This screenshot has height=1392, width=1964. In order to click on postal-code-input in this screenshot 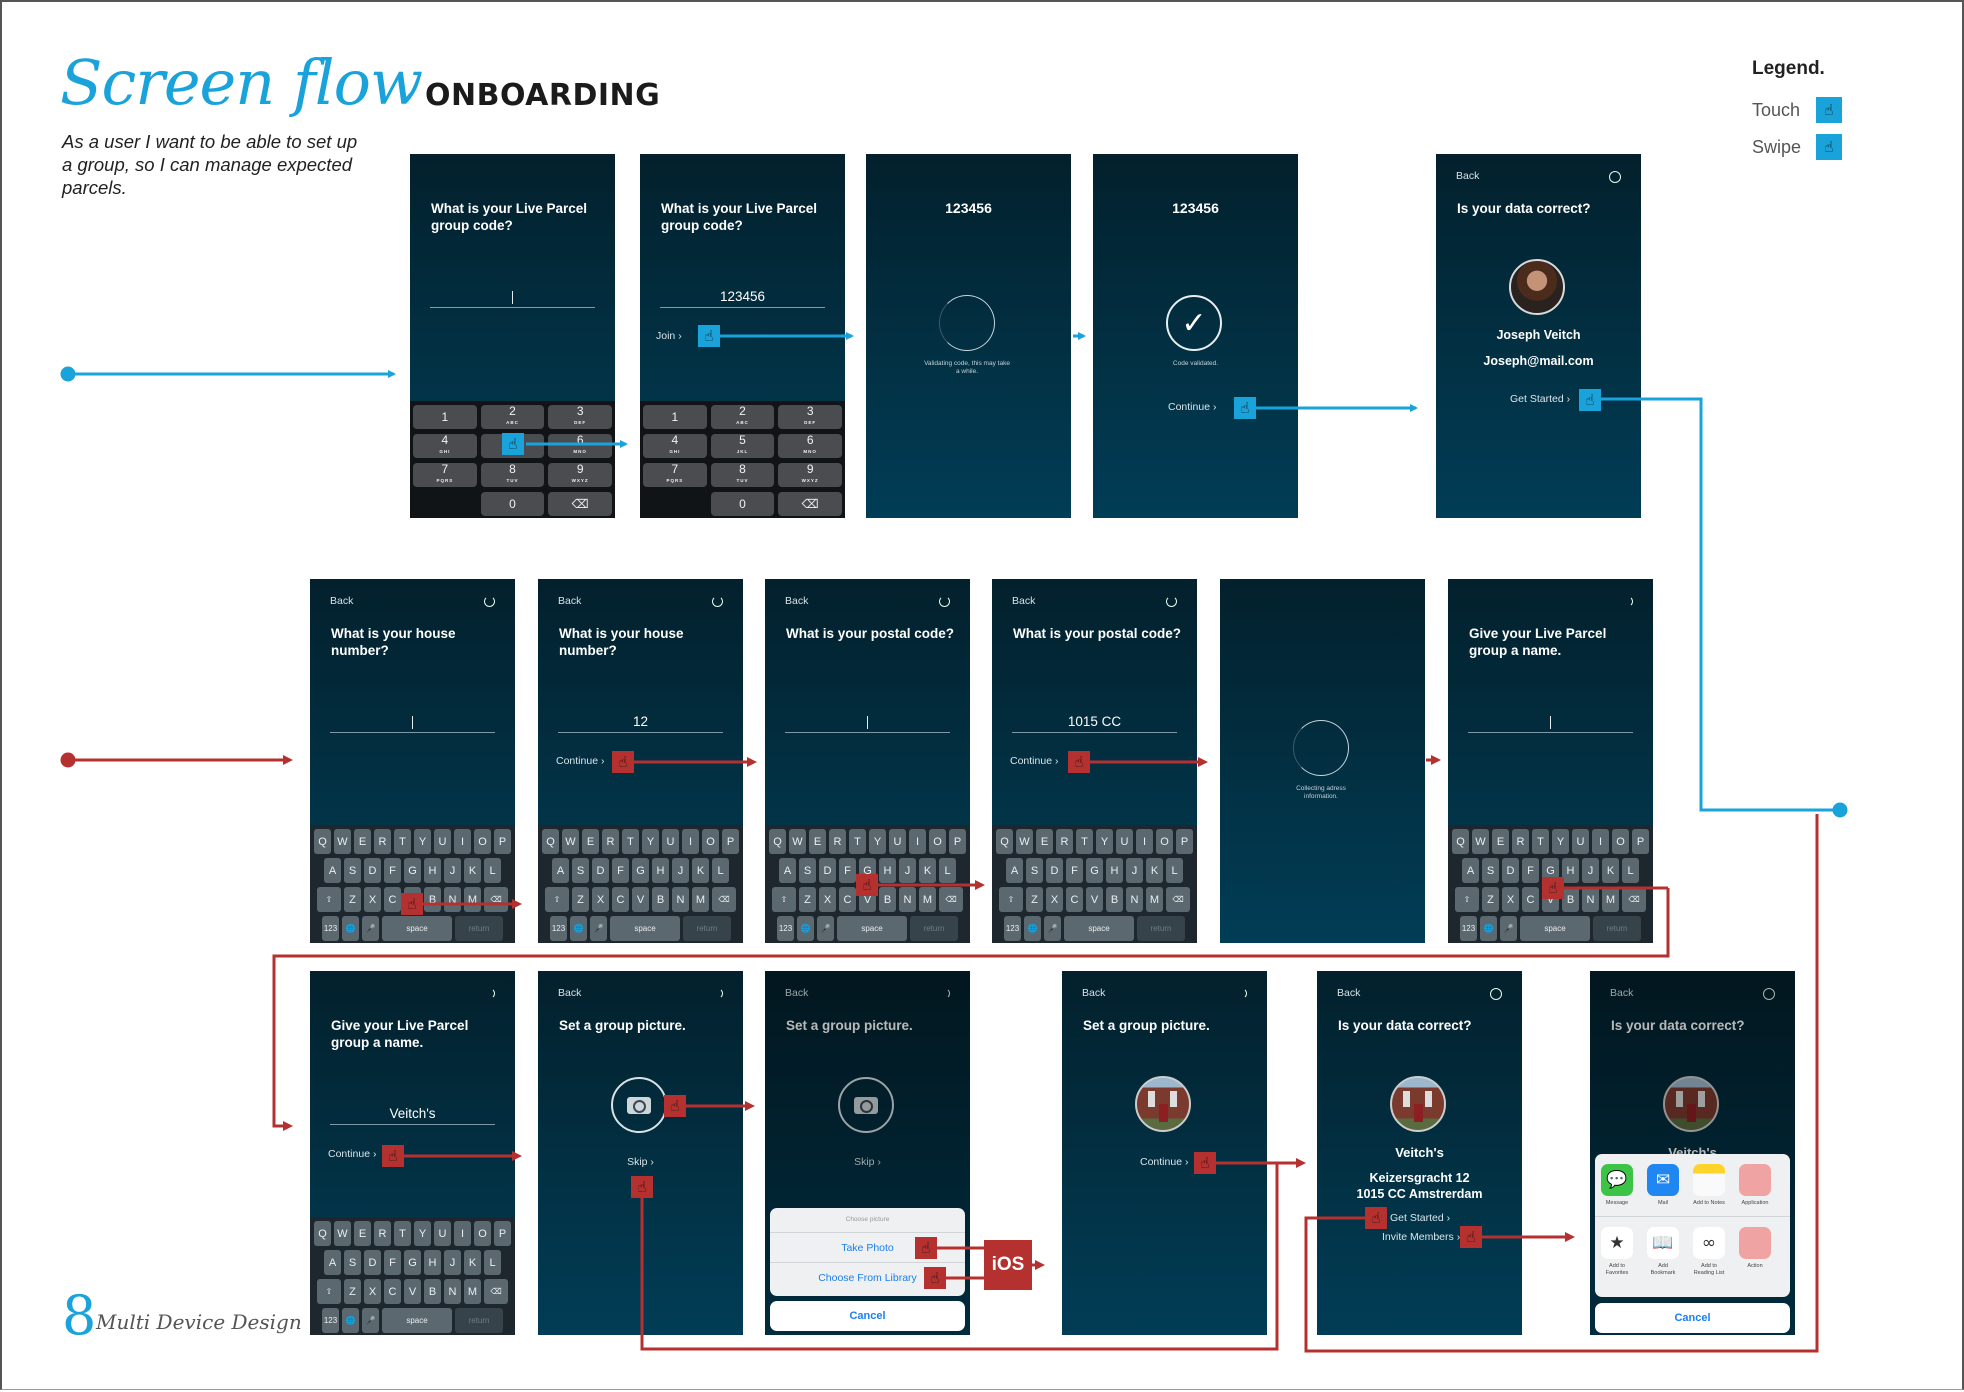, I will do `click(867, 723)`.